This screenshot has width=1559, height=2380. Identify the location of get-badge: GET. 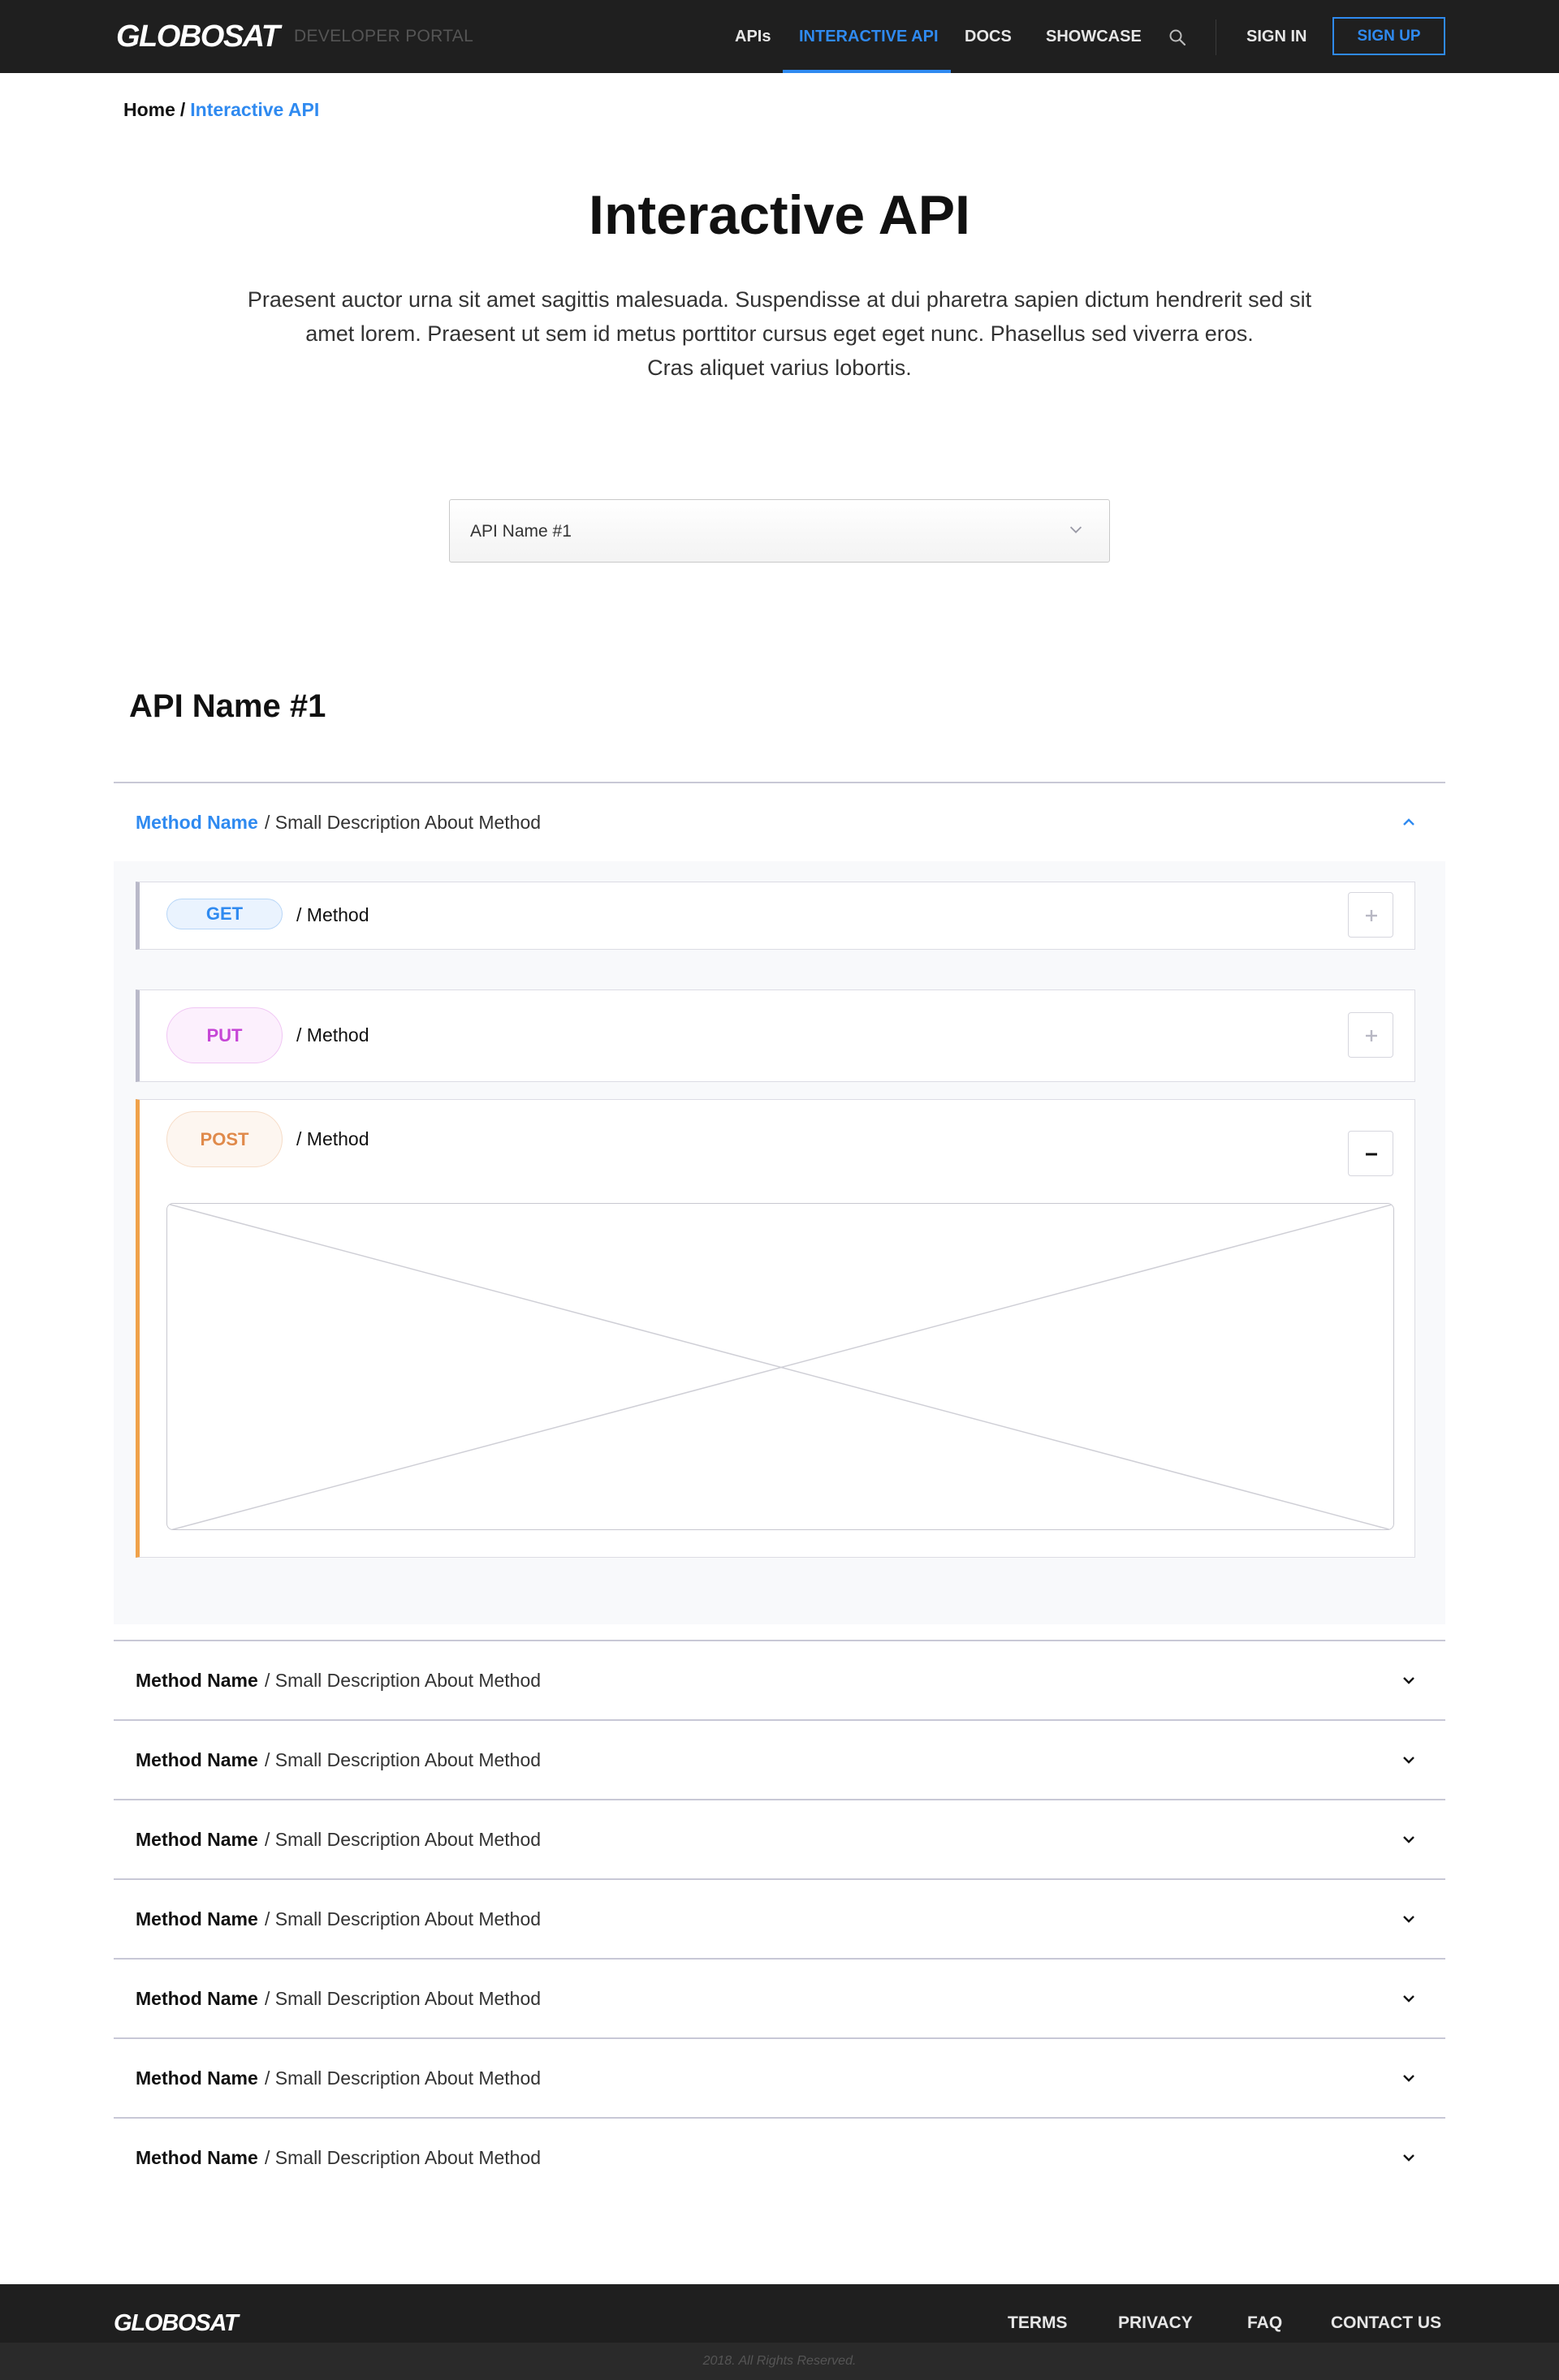
(224, 914).